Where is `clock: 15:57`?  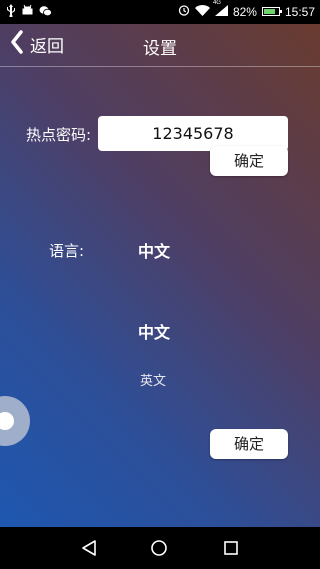
clock: 15:57 is located at coordinates (299, 11).